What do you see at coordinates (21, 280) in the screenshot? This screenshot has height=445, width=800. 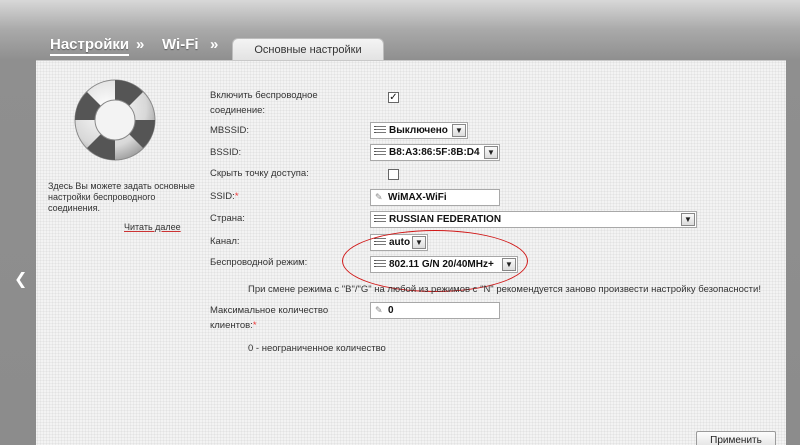 I see `back-arrow-icon: ❮` at bounding box center [21, 280].